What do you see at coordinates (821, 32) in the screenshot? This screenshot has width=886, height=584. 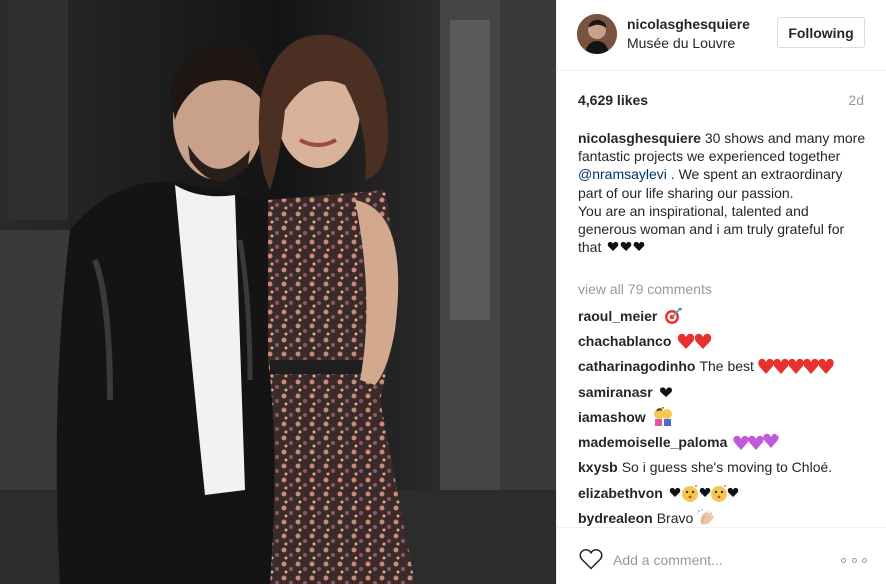 I see `following-button: Following` at bounding box center [821, 32].